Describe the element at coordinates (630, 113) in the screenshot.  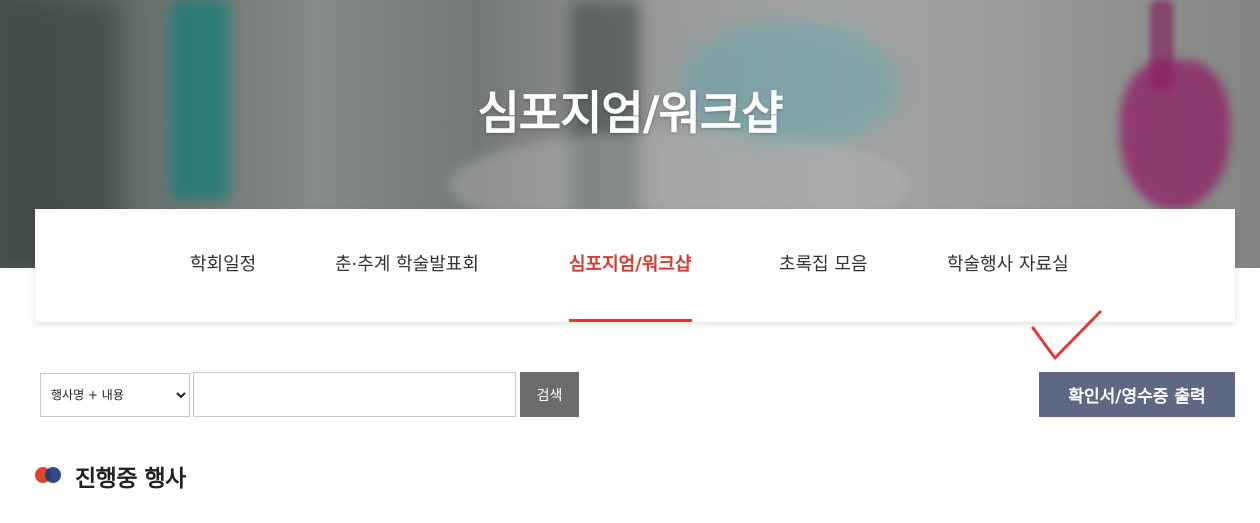
I see `page-title: 심포지엄/워크샵` at that location.